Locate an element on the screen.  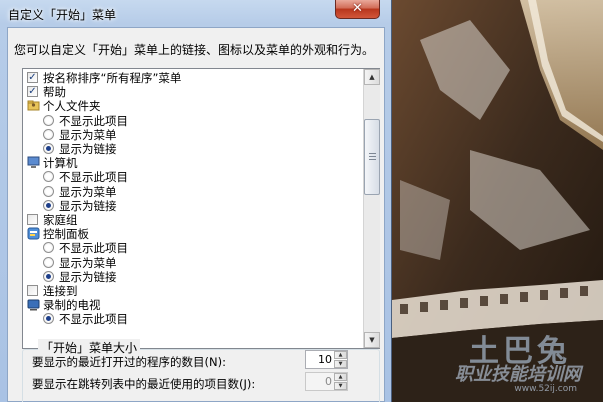
option-row: 录制的电视 is located at coordinates (193, 305).